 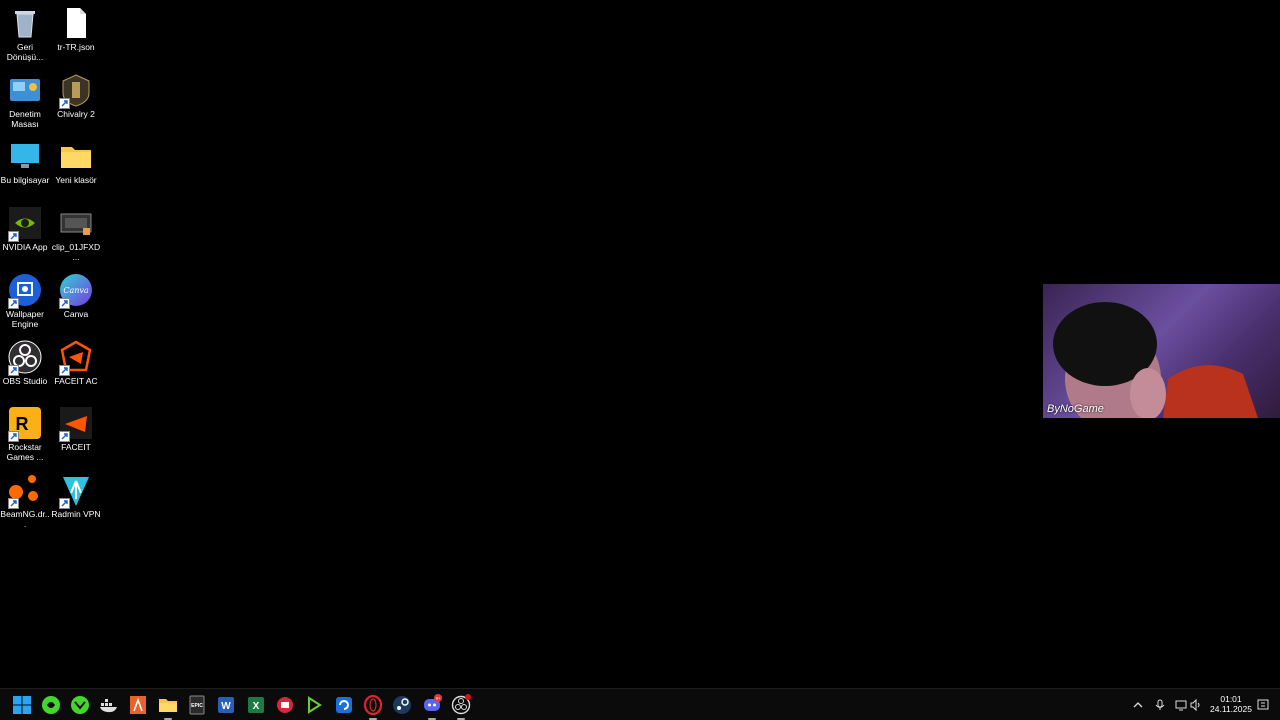 I want to click on desktop-icon-yeni-klas-r: Yeni klasör, so click(x=76, y=167).